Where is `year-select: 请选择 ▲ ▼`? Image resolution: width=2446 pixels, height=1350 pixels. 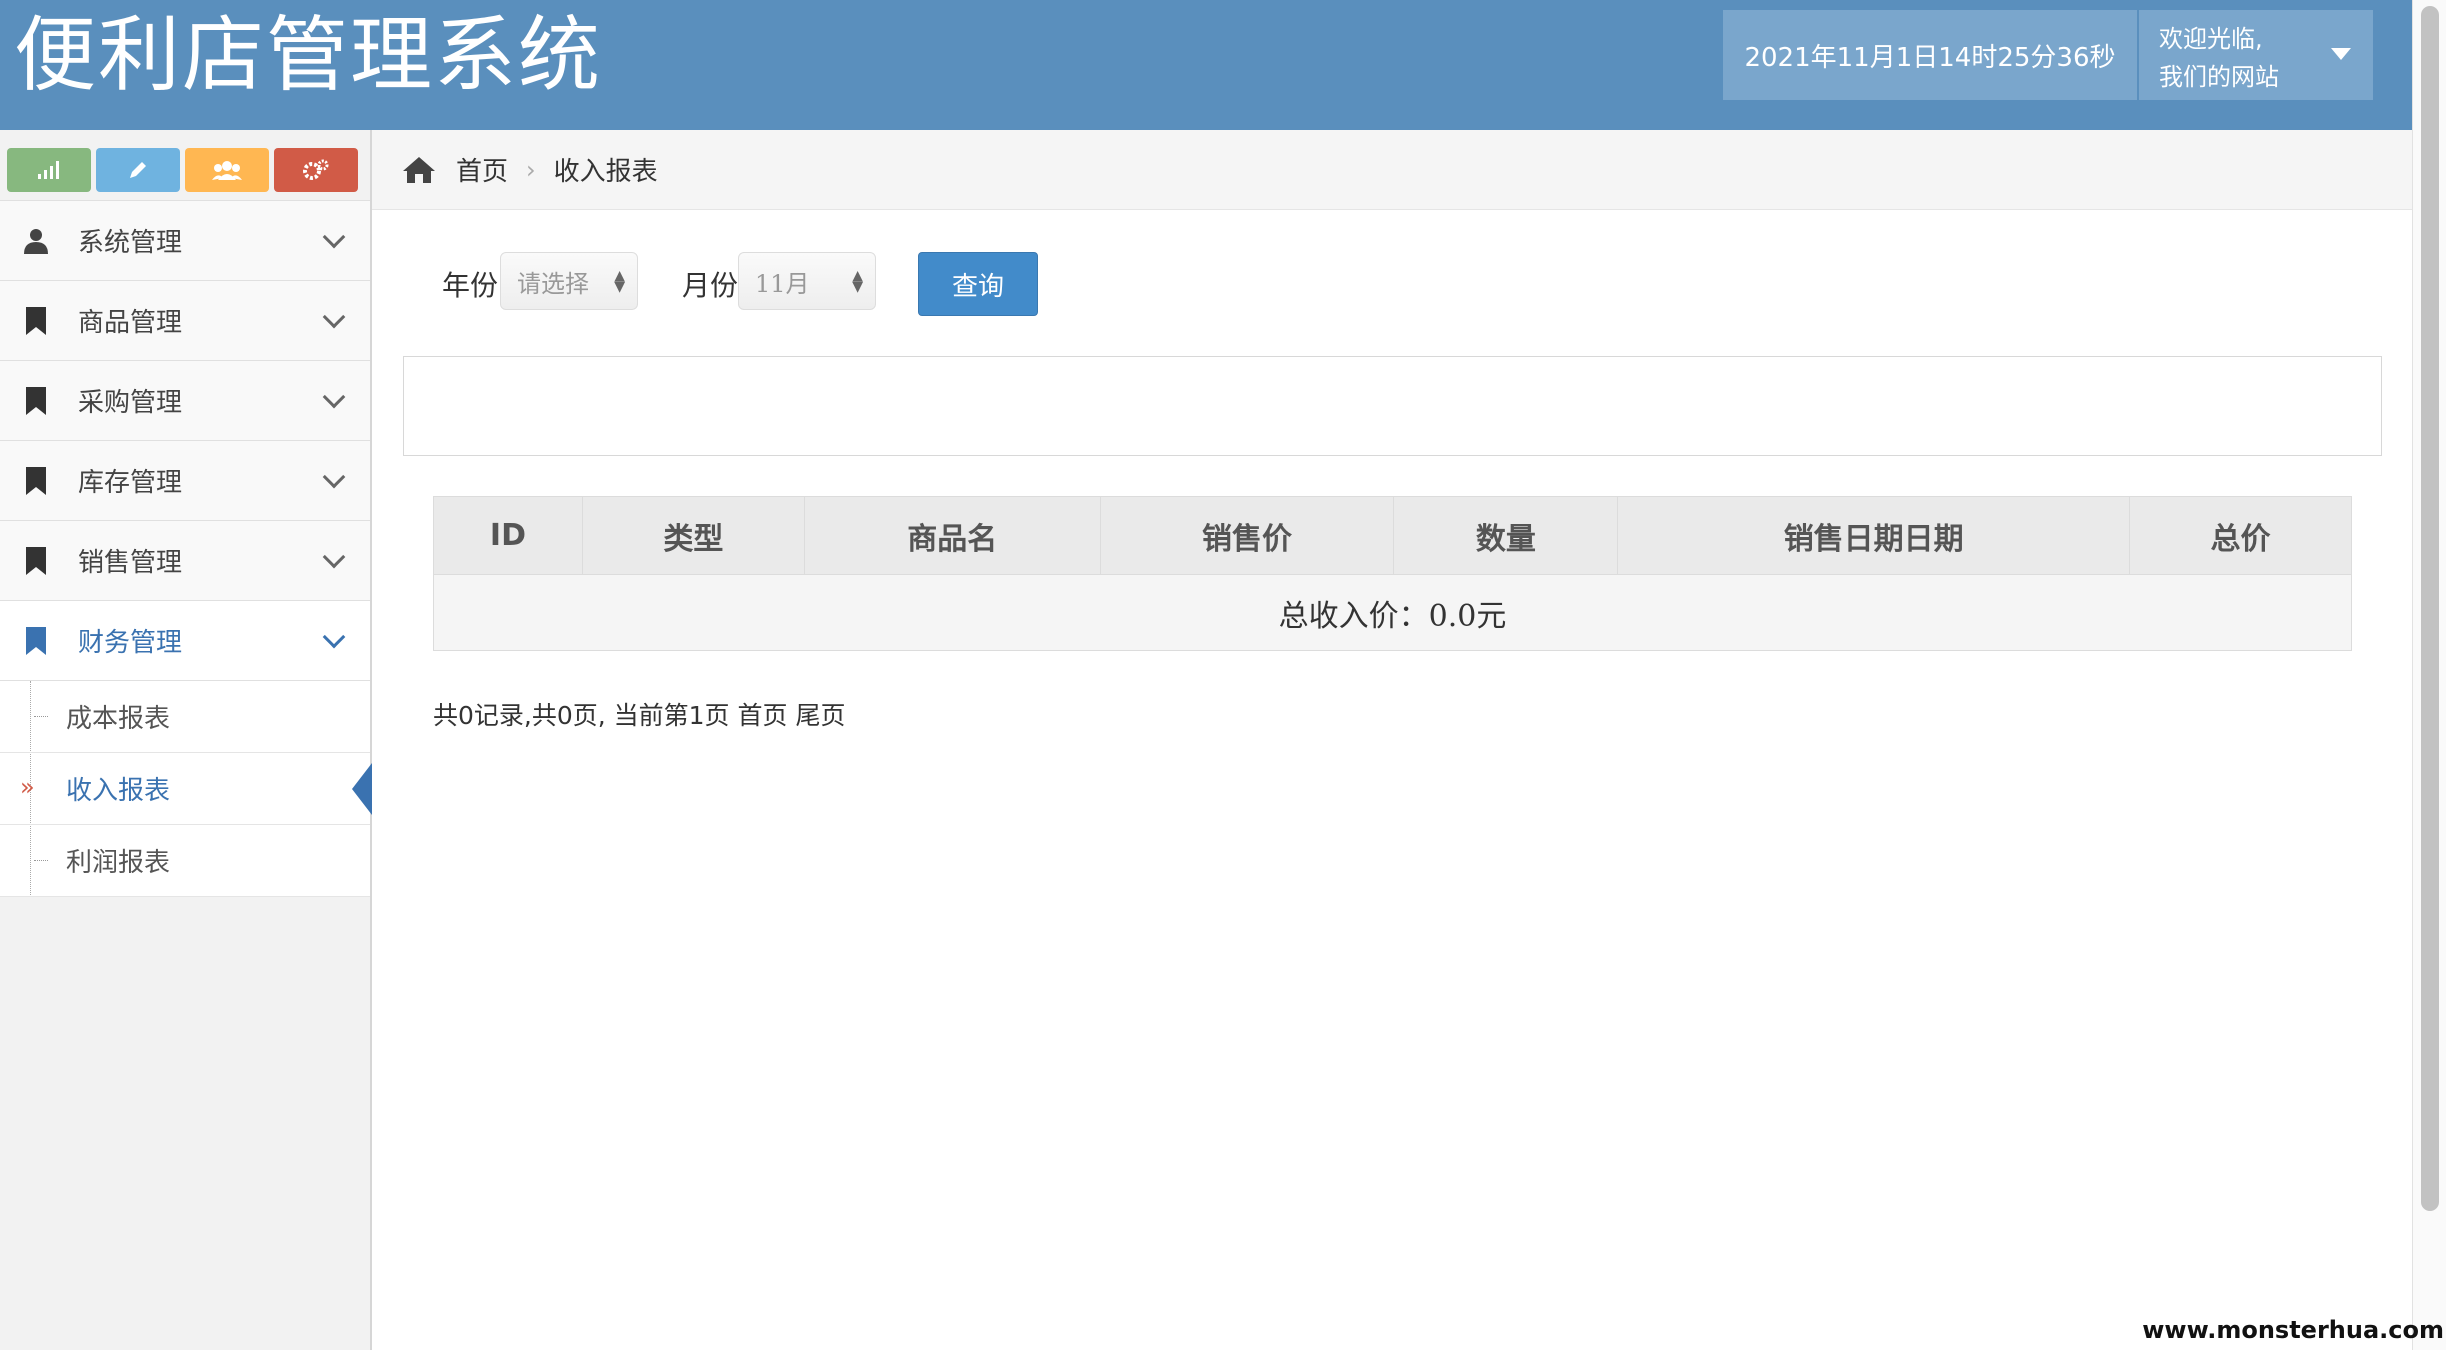
year-select: 请选择 ▲ ▼ is located at coordinates (569, 281).